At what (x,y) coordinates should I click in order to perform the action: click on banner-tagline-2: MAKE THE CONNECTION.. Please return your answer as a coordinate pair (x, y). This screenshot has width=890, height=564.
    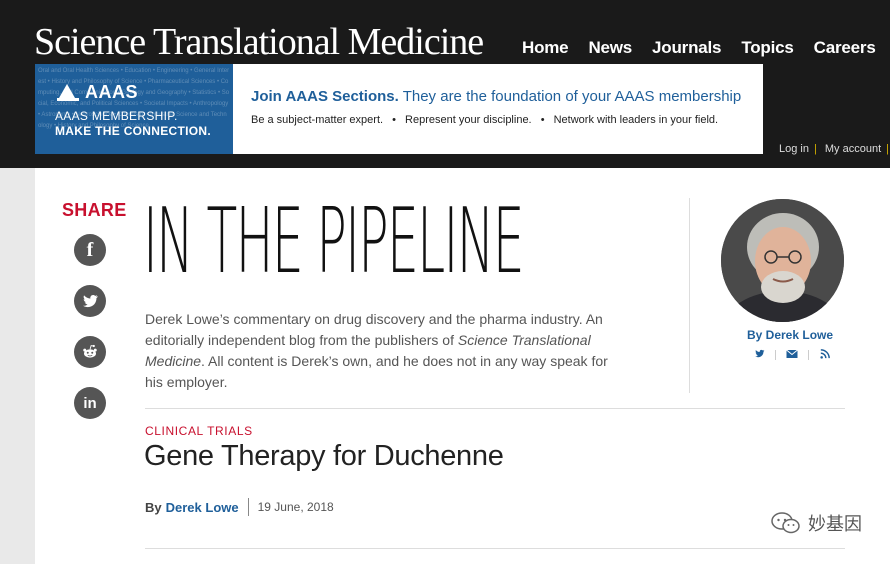
    Looking at the image, I should click on (133, 131).